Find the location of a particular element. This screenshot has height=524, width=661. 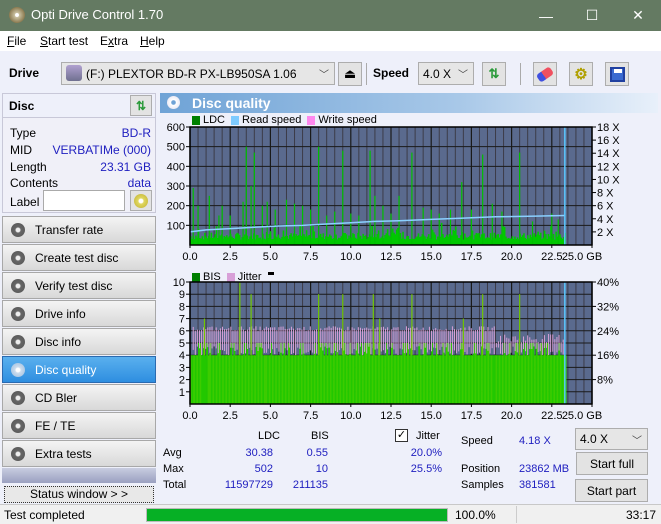

total-label: Total is located at coordinates (175, 485).